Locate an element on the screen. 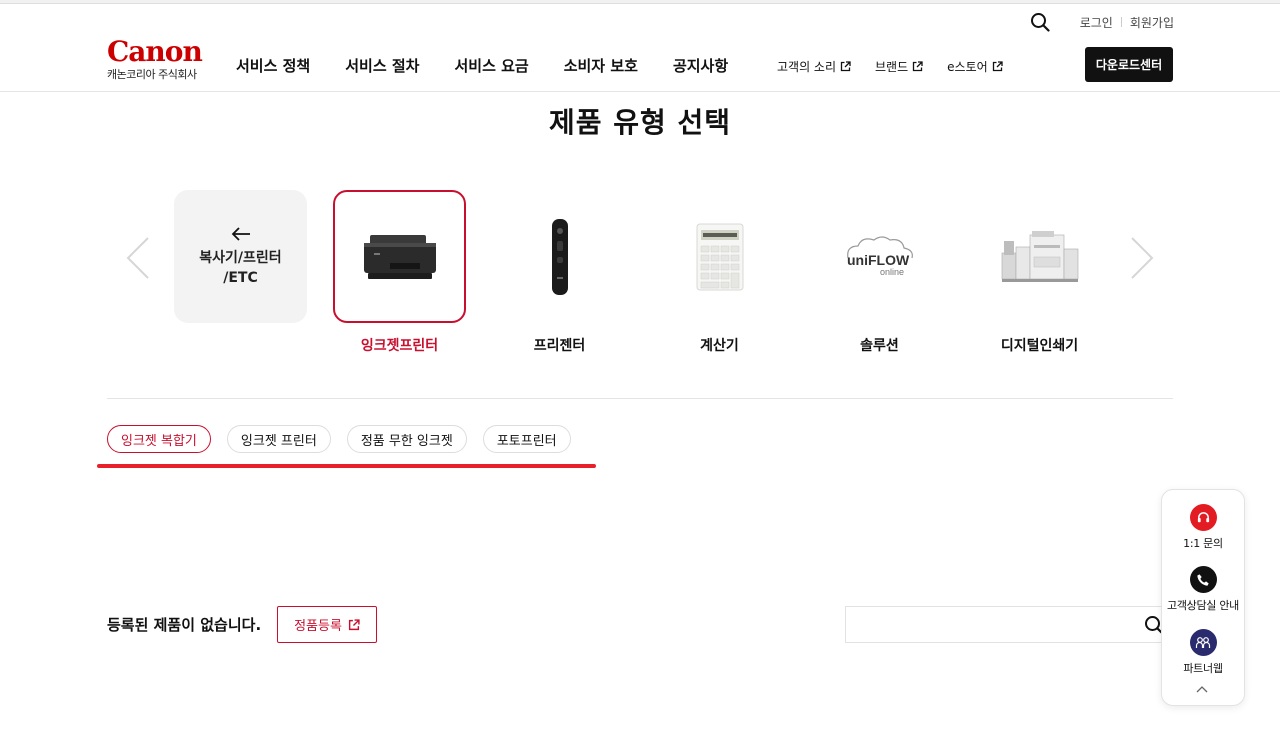  quick-label: 파트너웹 is located at coordinates (1203, 668).